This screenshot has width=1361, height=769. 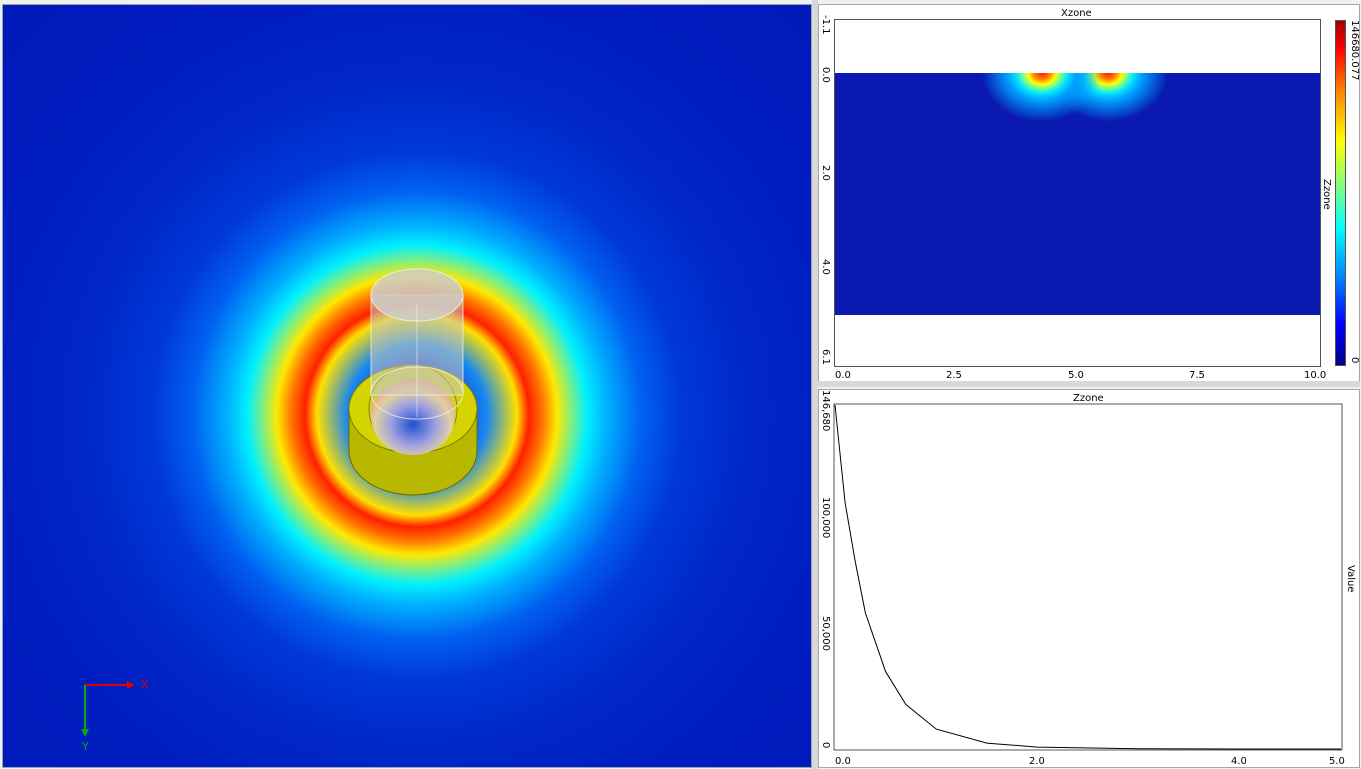 What do you see at coordinates (85, 746) in the screenshot?
I see `y-axis-label: Y` at bounding box center [85, 746].